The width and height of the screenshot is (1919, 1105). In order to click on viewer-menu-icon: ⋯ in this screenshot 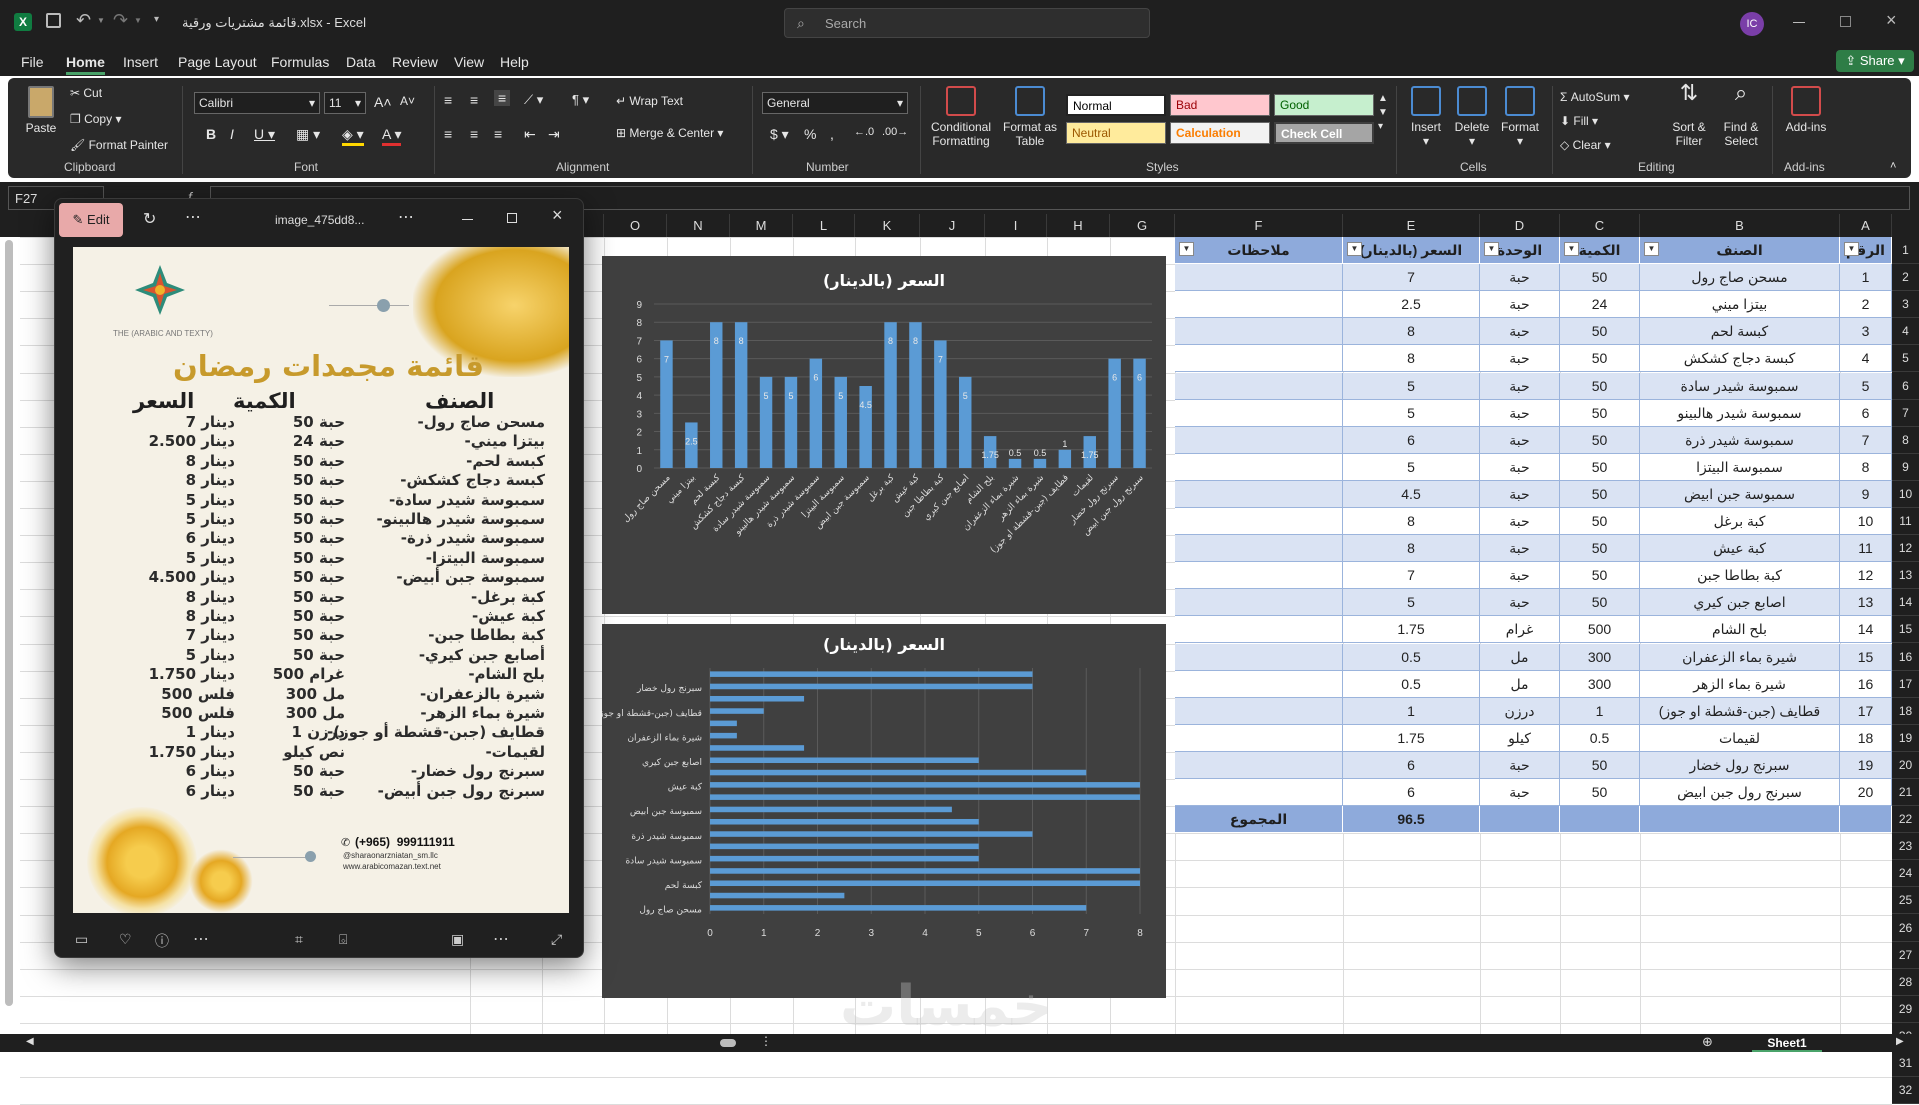, I will do `click(406, 217)`.